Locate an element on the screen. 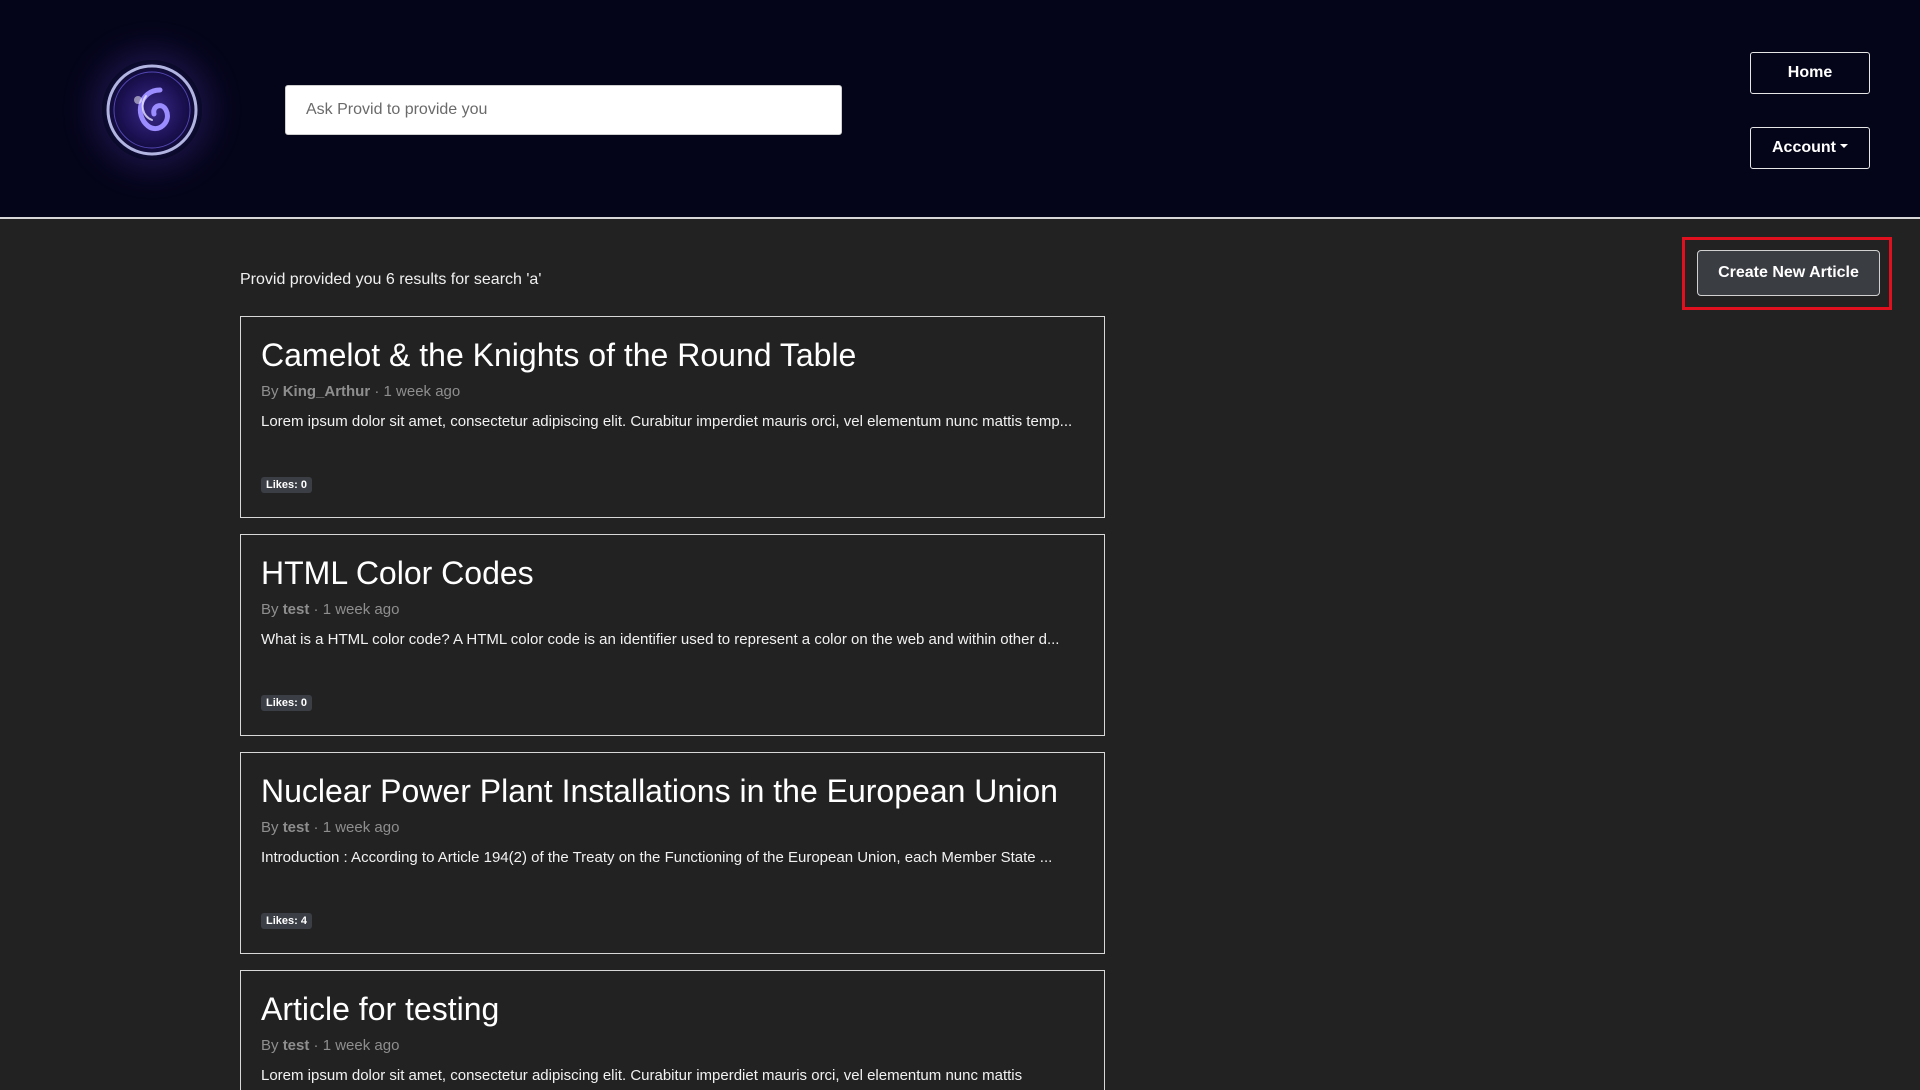 The width and height of the screenshot is (1920, 1090). create-button-label: Create New Article is located at coordinates (1788, 272).